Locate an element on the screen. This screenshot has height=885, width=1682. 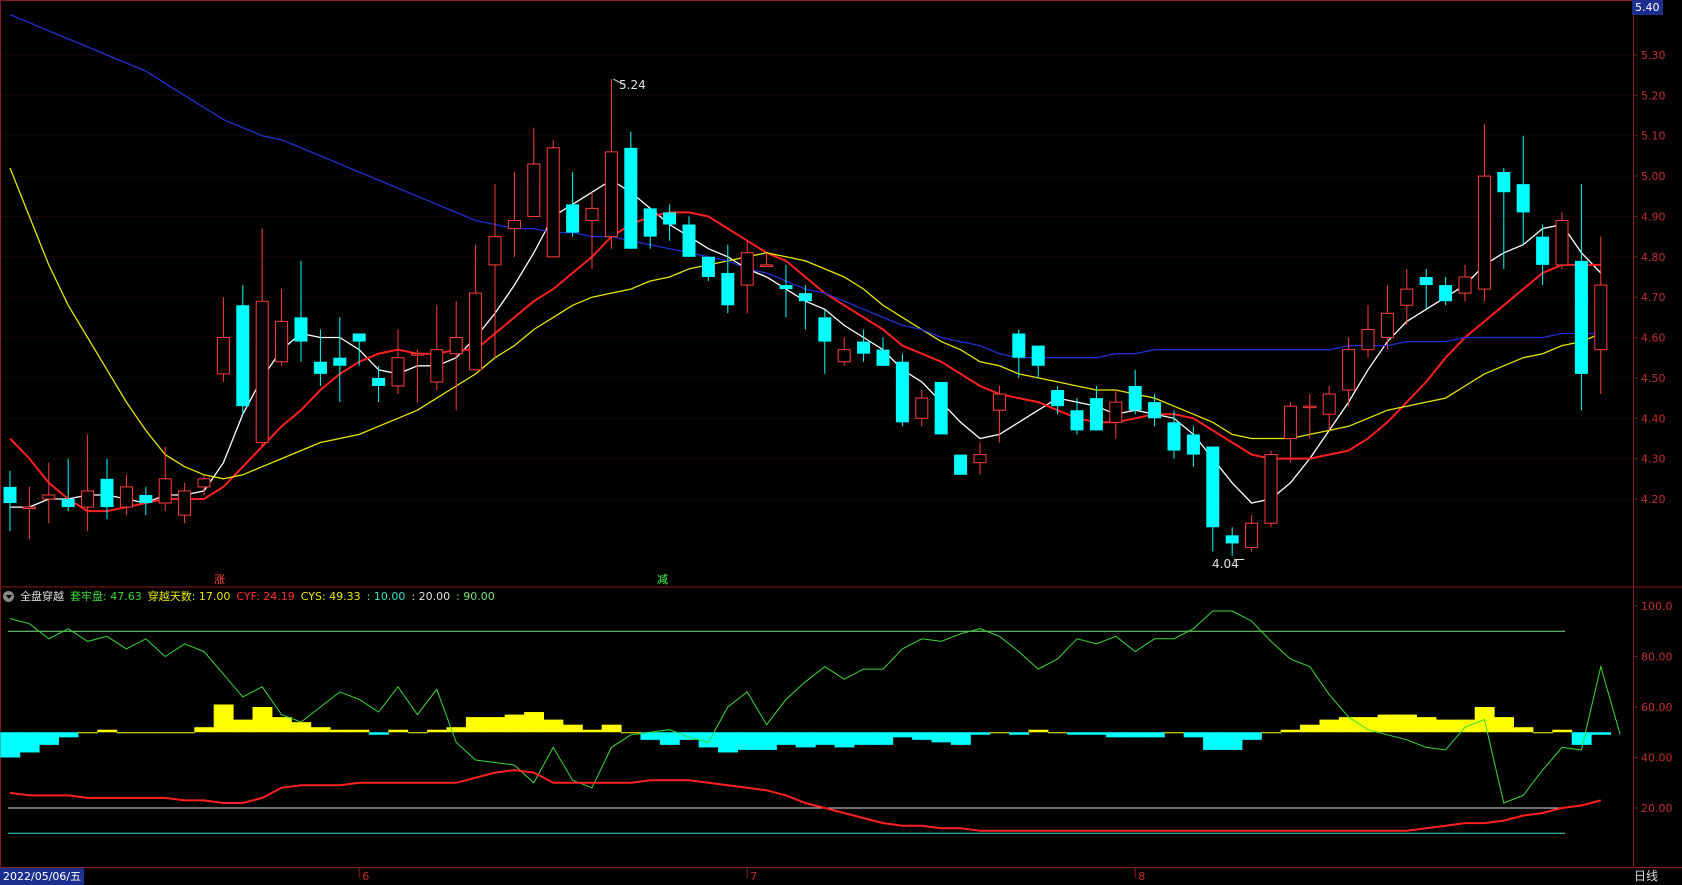
period-label: 日线 is located at coordinates (1646, 876).